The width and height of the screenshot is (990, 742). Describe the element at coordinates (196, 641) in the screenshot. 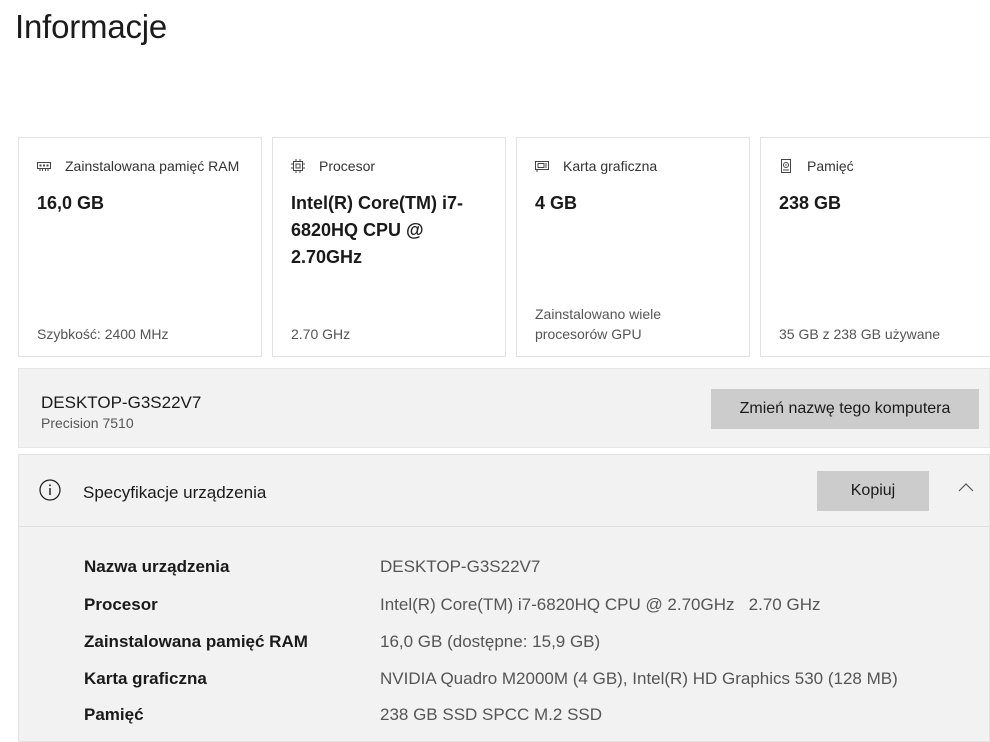

I see `spec-label: Zainstalowana pamięć RAM` at that location.